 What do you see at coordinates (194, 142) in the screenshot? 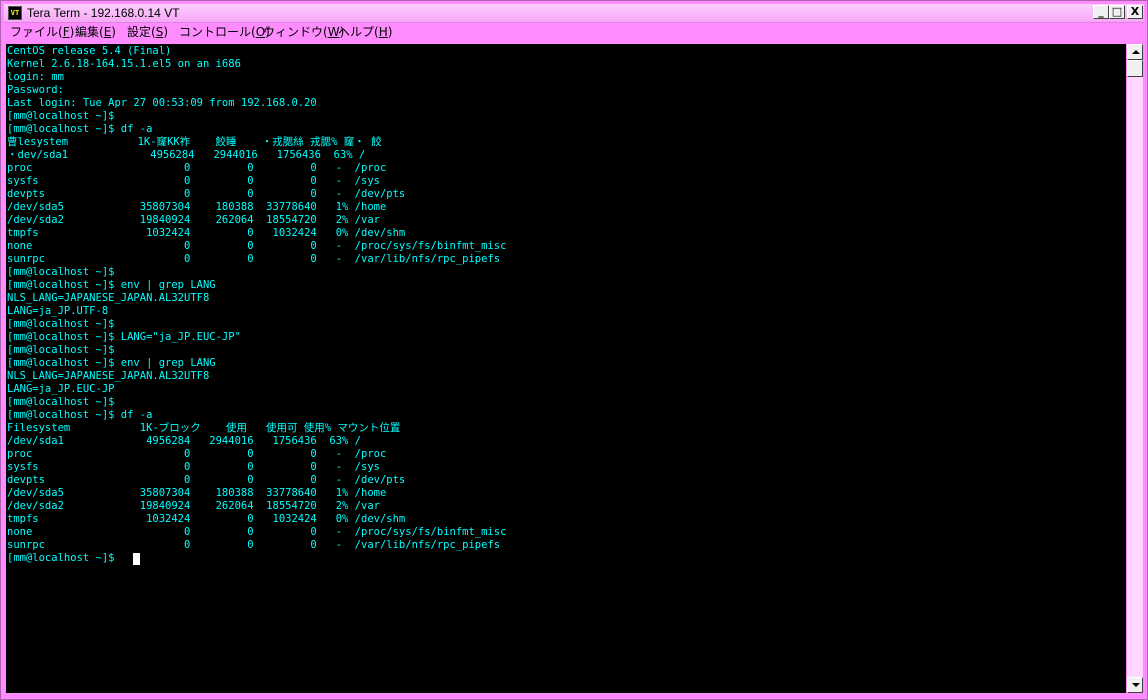
I see `terminal-line: 曹lesystem 1K-窿KK祚 餃睡 ・戎腮絲 戎腮% 窿・ 餃` at bounding box center [194, 142].